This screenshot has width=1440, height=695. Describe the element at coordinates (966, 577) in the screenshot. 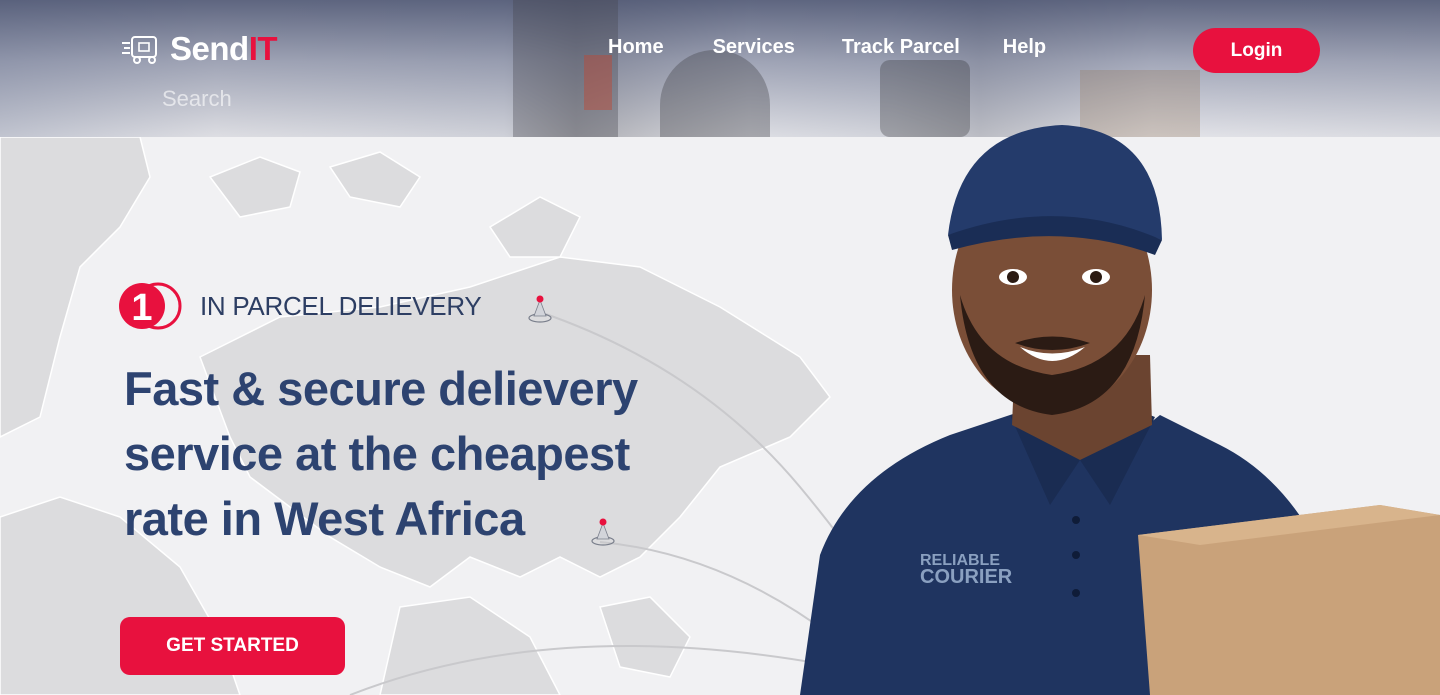

I see `svg-text: COURIER` at that location.